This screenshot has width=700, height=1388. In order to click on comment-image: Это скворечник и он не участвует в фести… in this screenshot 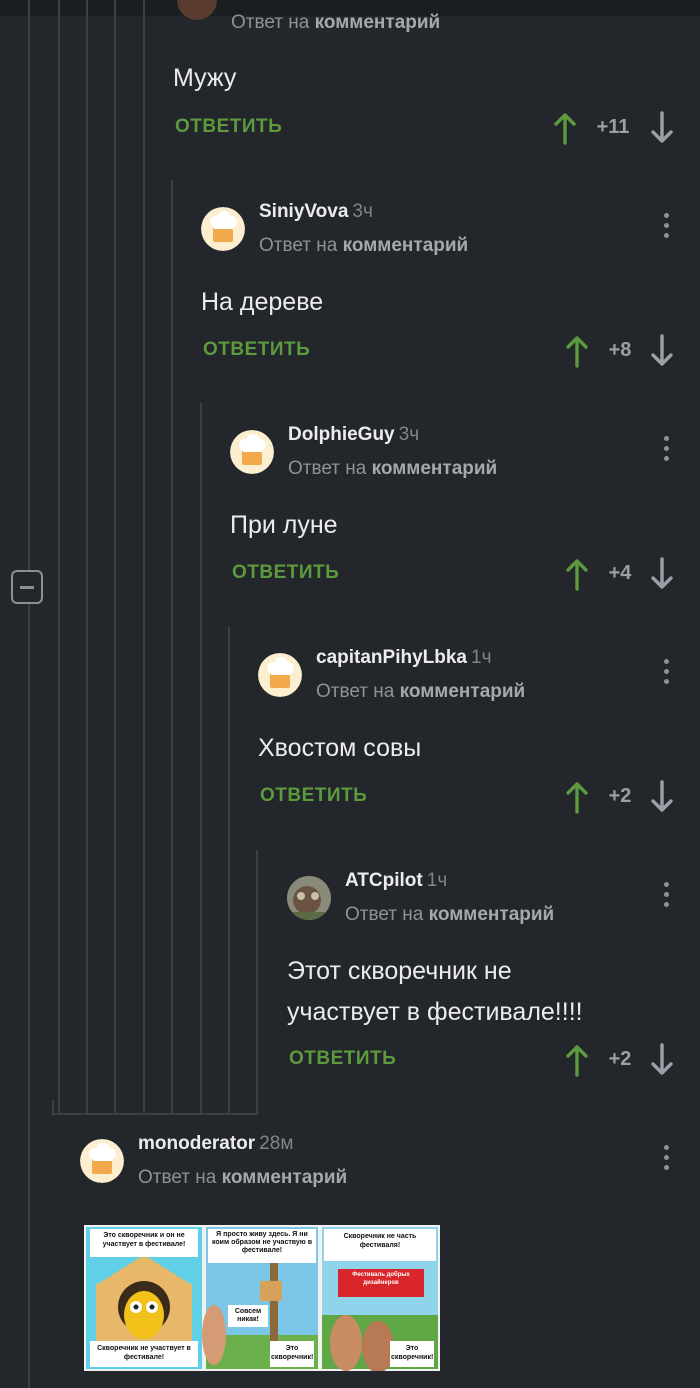, I will do `click(262, 1298)`.